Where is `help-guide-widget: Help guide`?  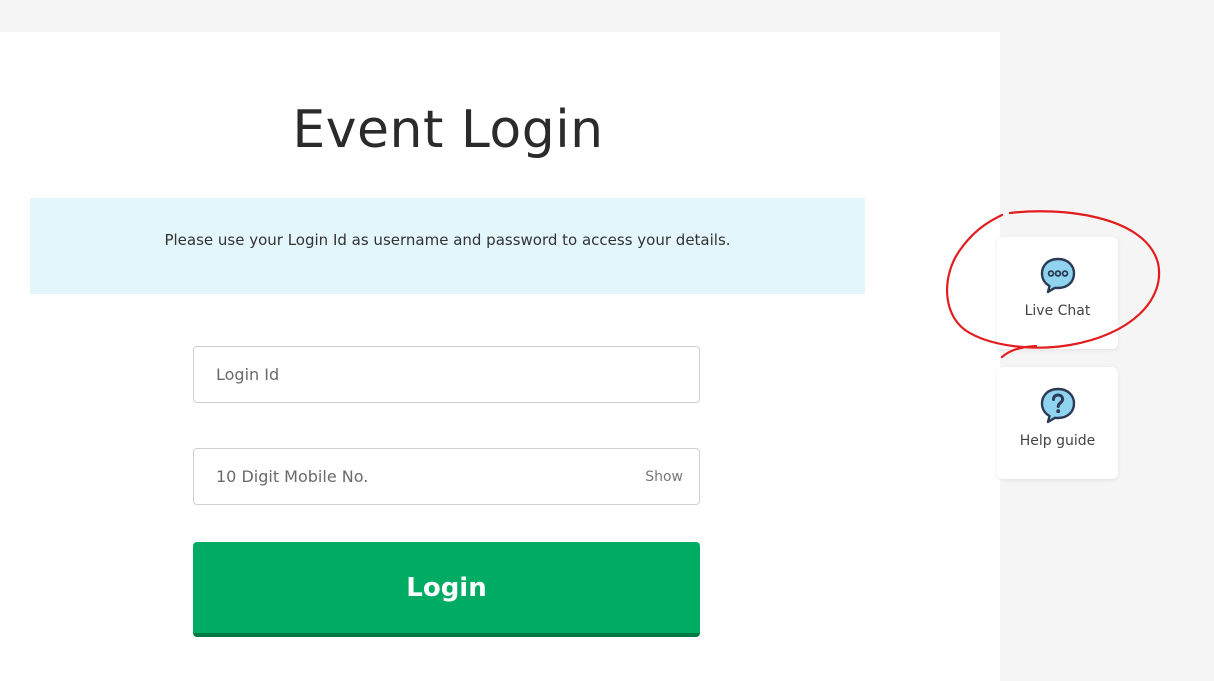 help-guide-widget: Help guide is located at coordinates (1057, 423).